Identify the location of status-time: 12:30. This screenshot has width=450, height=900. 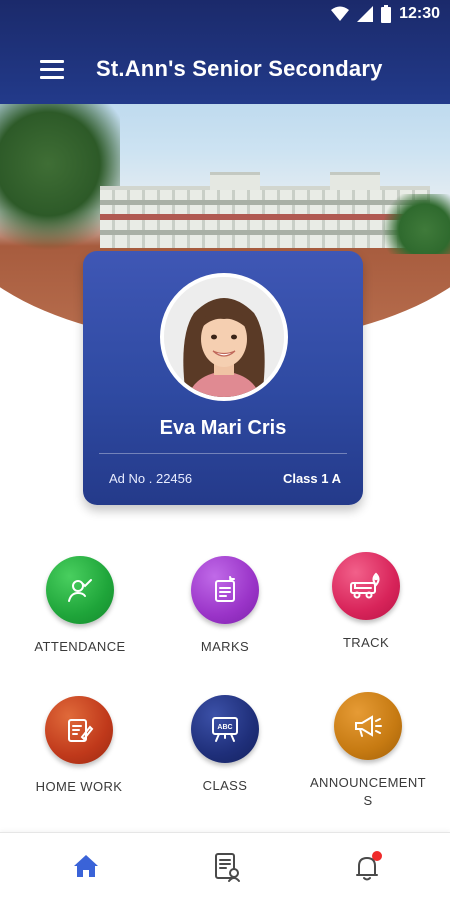
(419, 13).